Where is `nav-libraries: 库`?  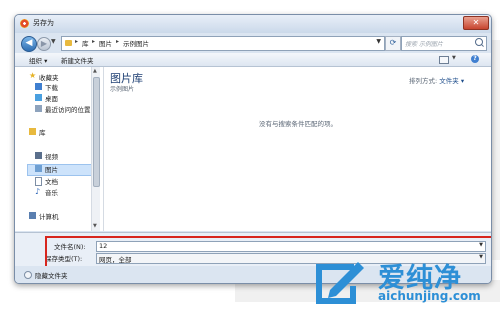 nav-libraries: 库 is located at coordinates (42, 132).